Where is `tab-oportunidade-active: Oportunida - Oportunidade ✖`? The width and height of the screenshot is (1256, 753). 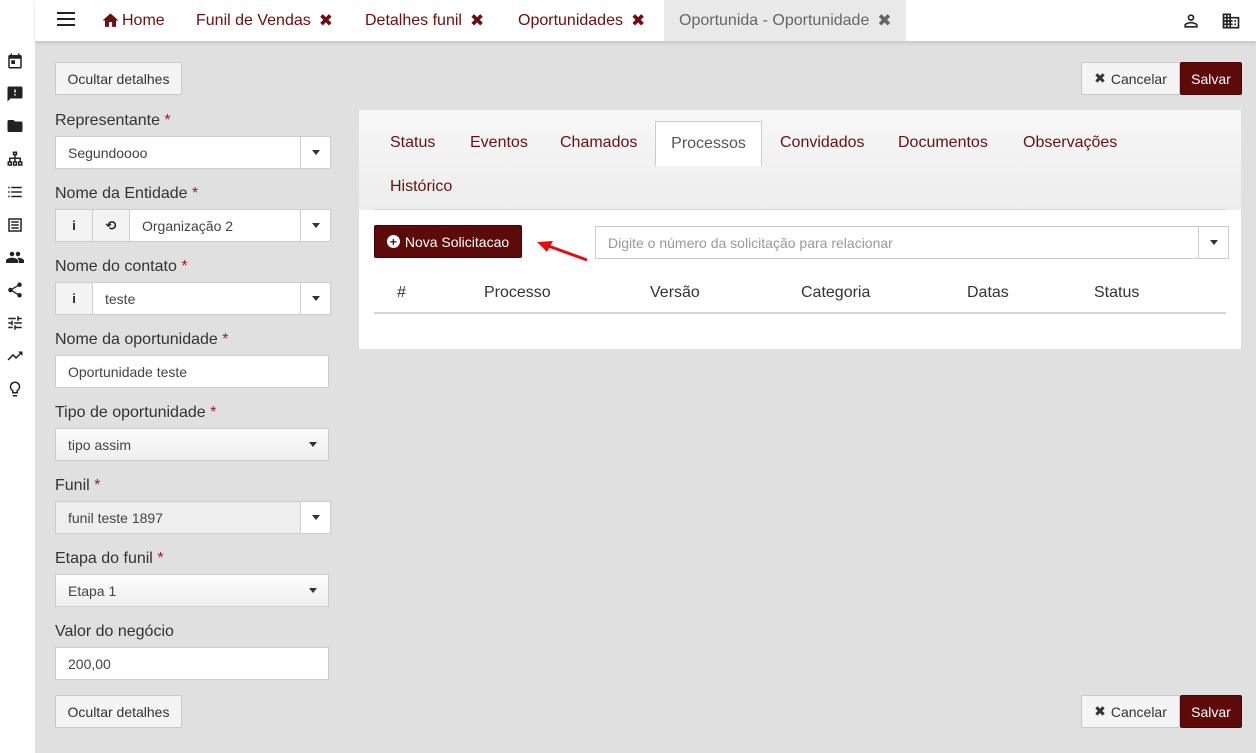
tab-oportunidade-active: Oportunida - Oportunidade ✖ is located at coordinates (785, 20).